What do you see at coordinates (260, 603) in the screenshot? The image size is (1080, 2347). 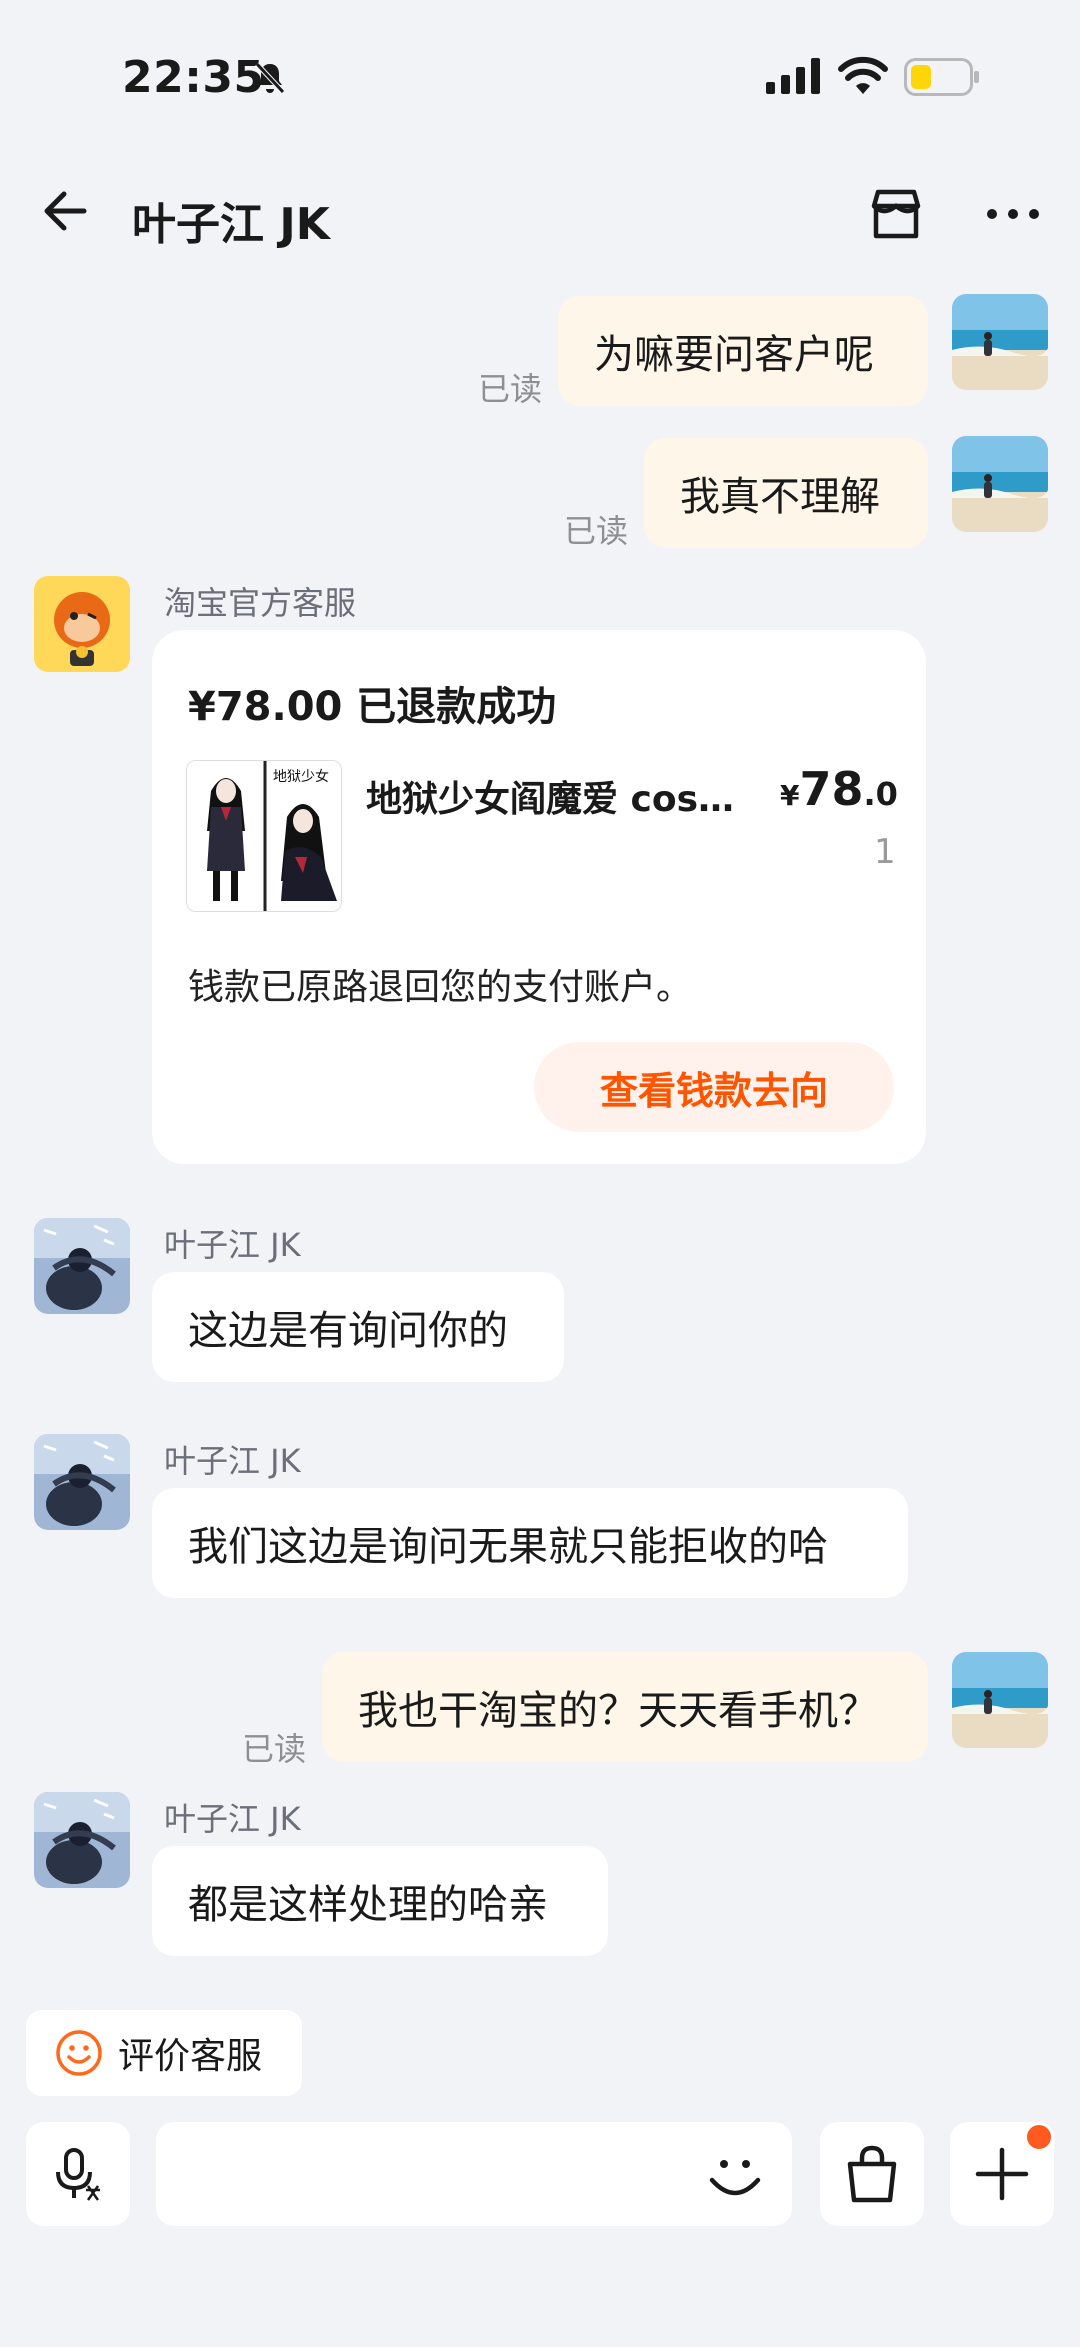 I see `sender-name: 淘宝官方客服` at bounding box center [260, 603].